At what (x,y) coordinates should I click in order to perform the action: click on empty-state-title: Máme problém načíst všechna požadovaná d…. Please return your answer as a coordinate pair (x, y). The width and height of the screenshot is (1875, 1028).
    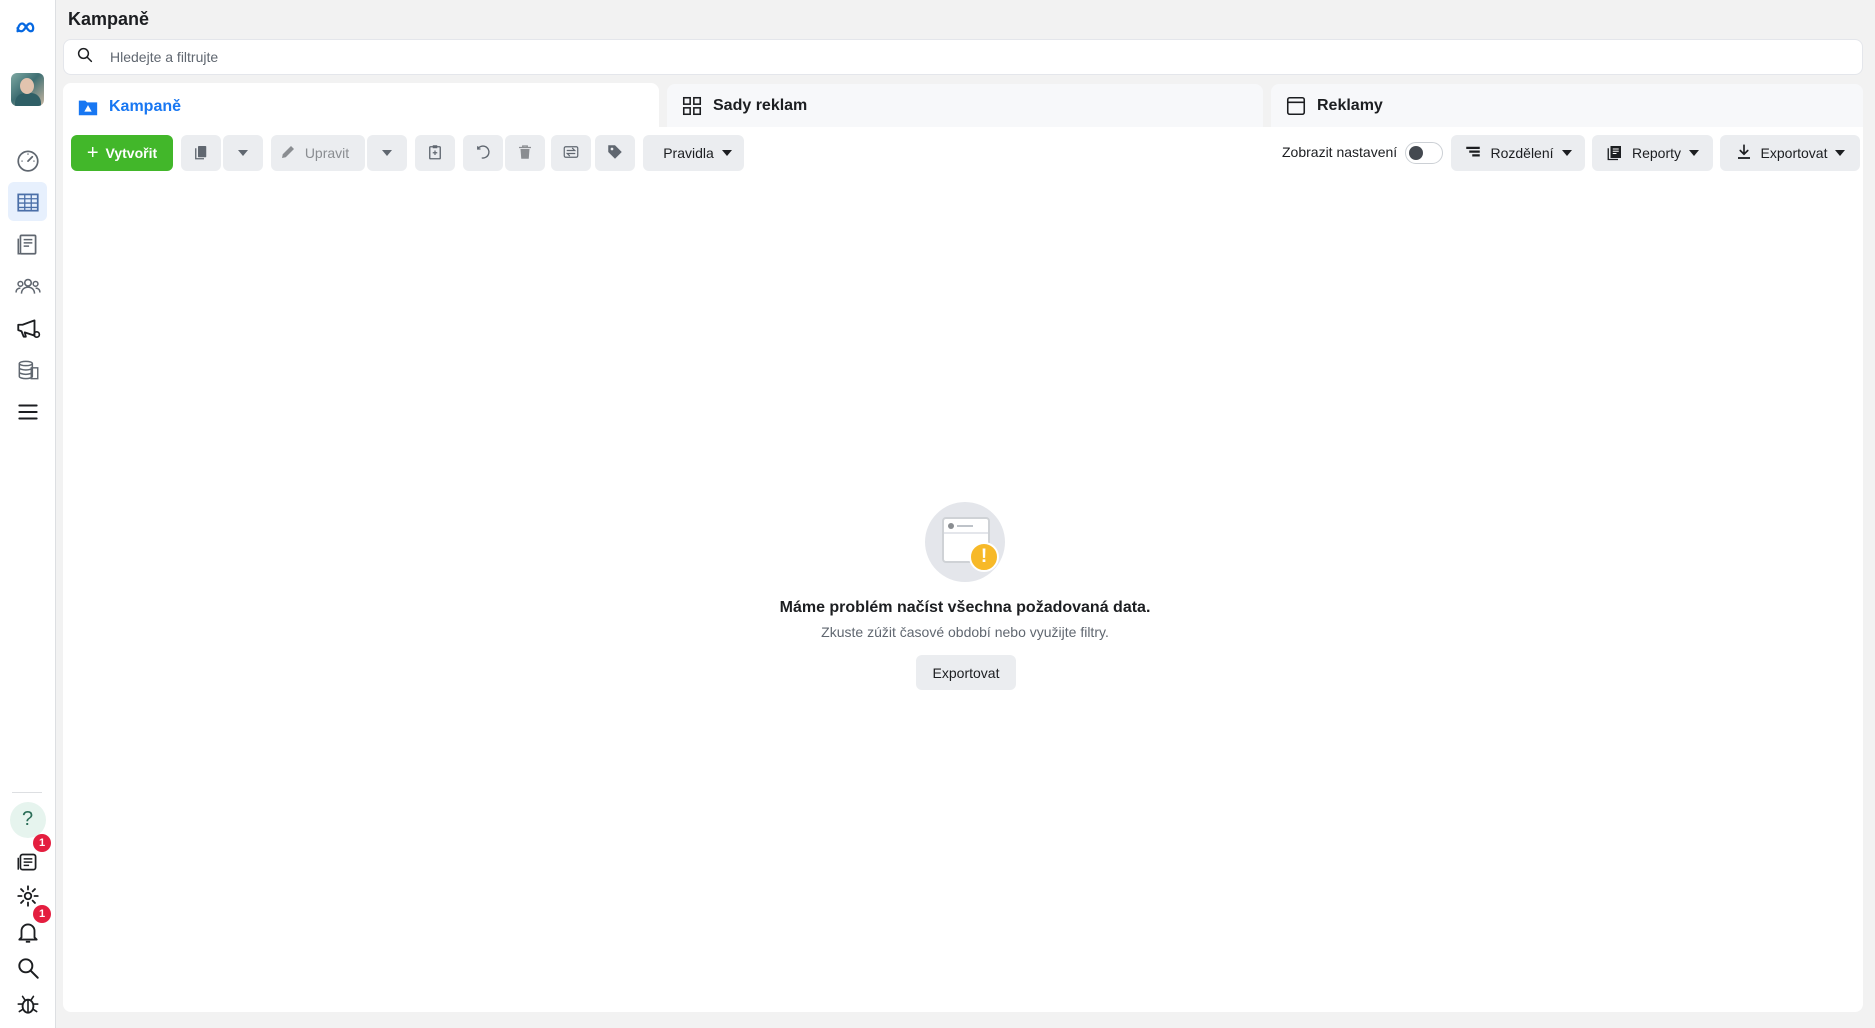
    Looking at the image, I should click on (965, 607).